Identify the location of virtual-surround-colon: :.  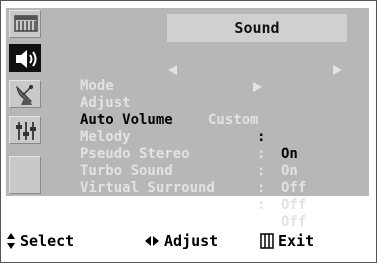
(261, 205).